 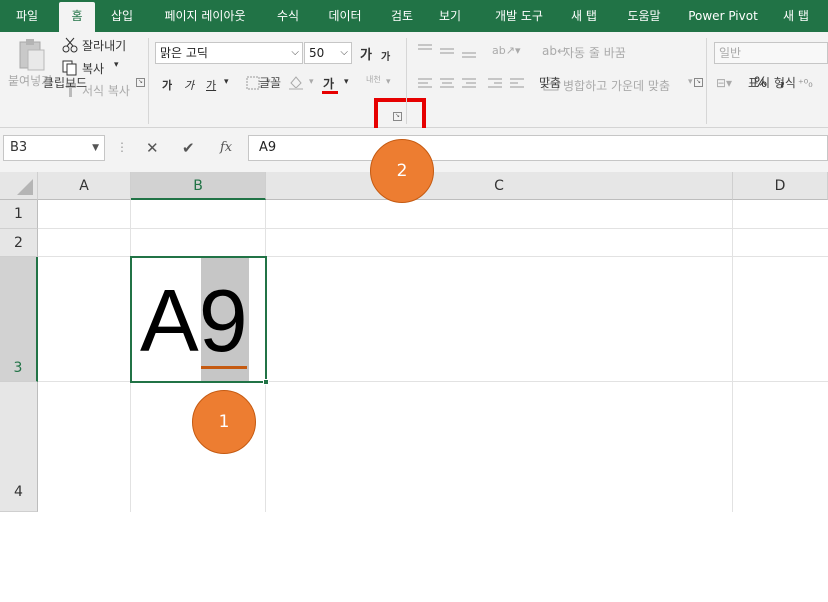 I want to click on tab-file: 파일, so click(x=27, y=16).